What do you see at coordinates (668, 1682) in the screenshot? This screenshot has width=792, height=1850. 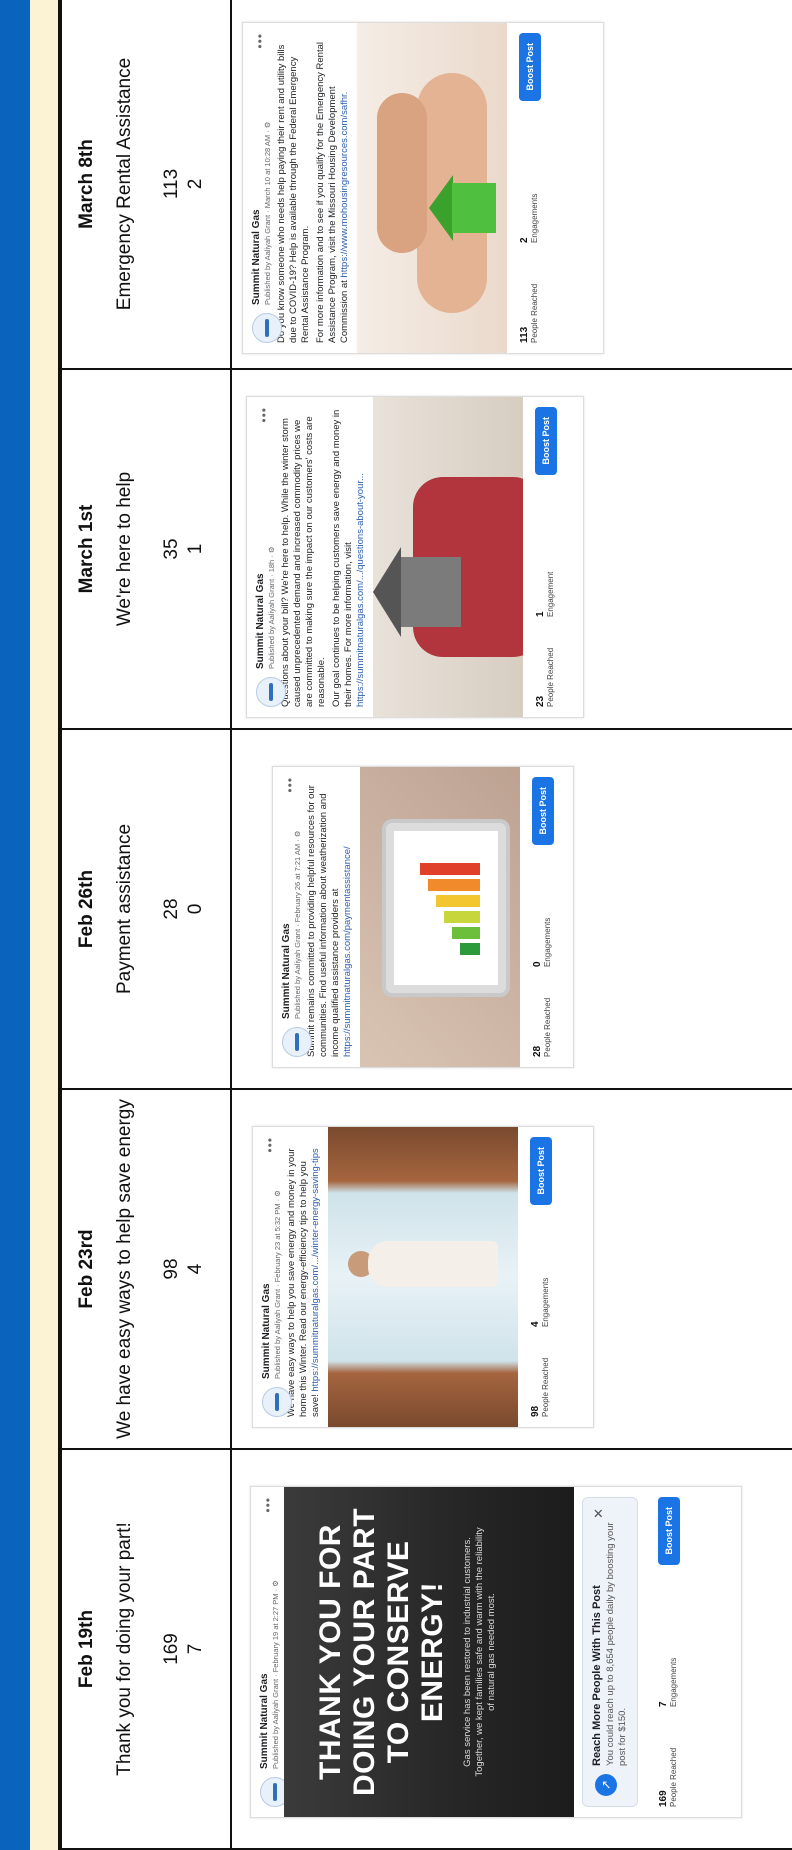 I see `engagements-stat: 7 Engagements` at bounding box center [668, 1682].